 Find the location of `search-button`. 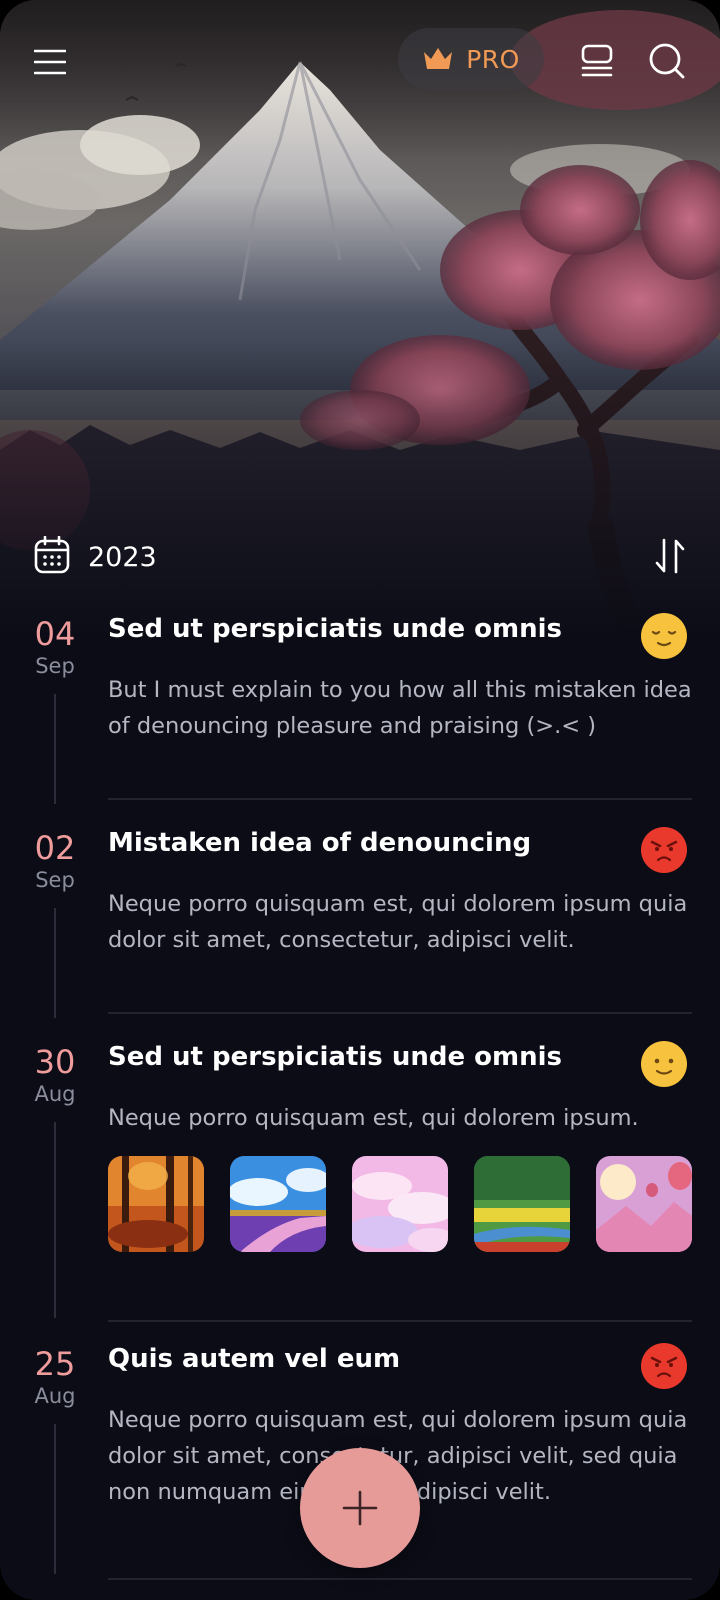

search-button is located at coordinates (667, 61).